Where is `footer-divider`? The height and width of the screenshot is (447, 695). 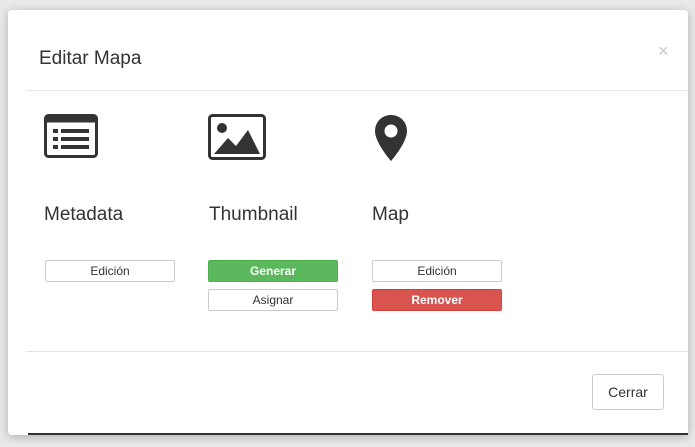 footer-divider is located at coordinates (357, 351).